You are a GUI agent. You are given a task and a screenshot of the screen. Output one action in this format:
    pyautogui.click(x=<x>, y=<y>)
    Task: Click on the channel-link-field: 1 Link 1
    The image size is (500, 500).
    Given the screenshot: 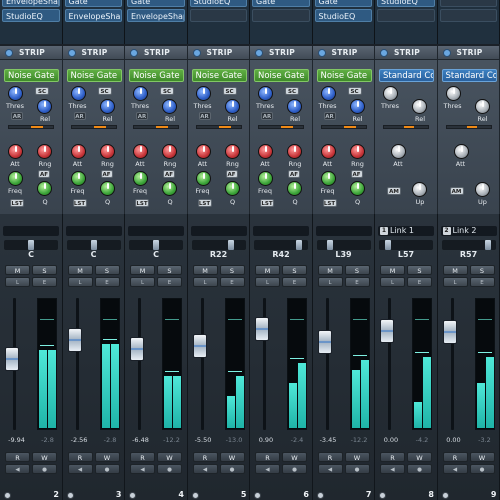 What is the action you would take?
    pyautogui.click(x=406, y=231)
    